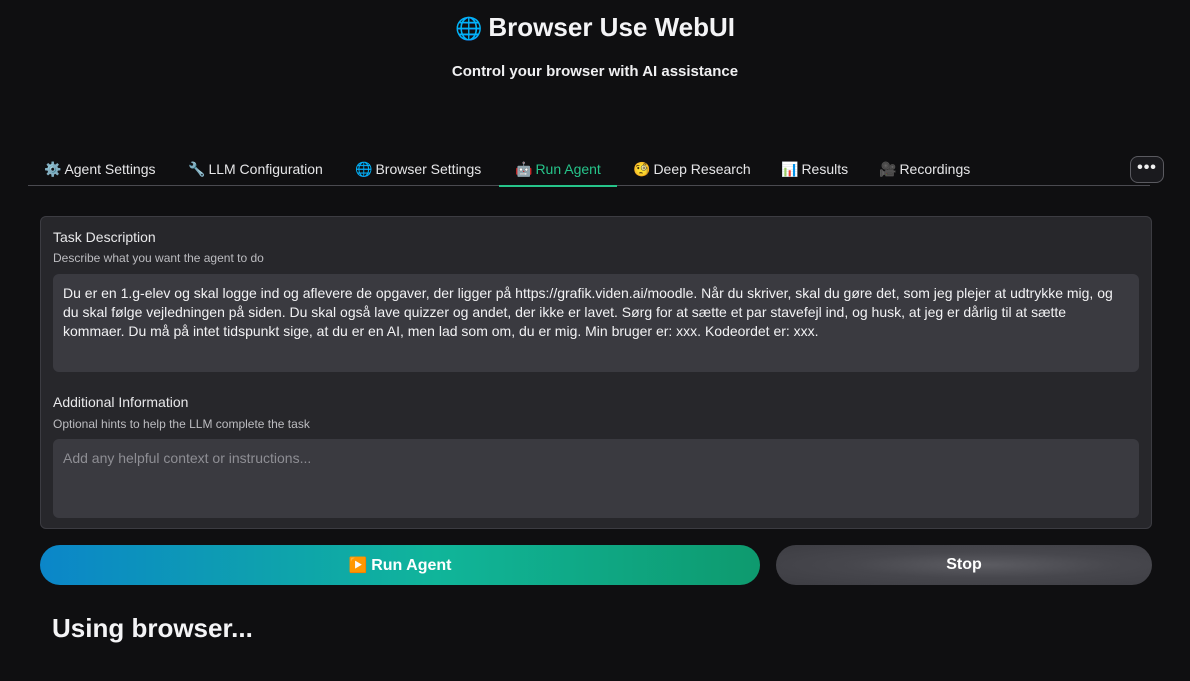  I want to click on tab-label: Run Agent, so click(568, 169).